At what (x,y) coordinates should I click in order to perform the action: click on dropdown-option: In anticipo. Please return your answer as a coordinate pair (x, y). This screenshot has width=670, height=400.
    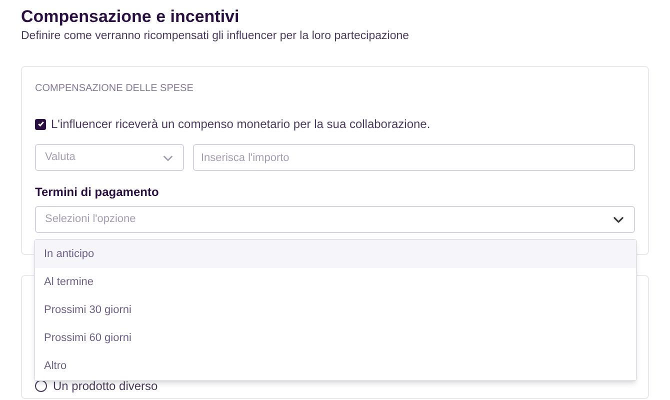
    Looking at the image, I should click on (335, 254).